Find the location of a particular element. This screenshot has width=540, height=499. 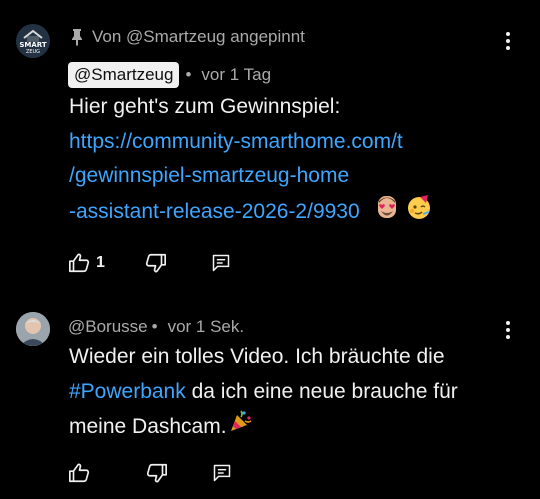

like-button: 1 is located at coordinates (86, 263).